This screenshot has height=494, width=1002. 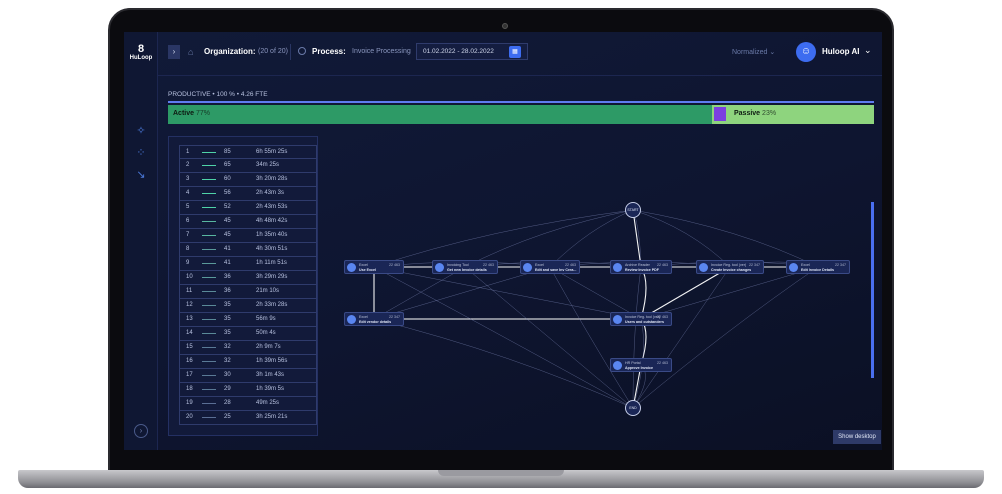 I want to click on user-name: Huloop AI, so click(x=840, y=51).